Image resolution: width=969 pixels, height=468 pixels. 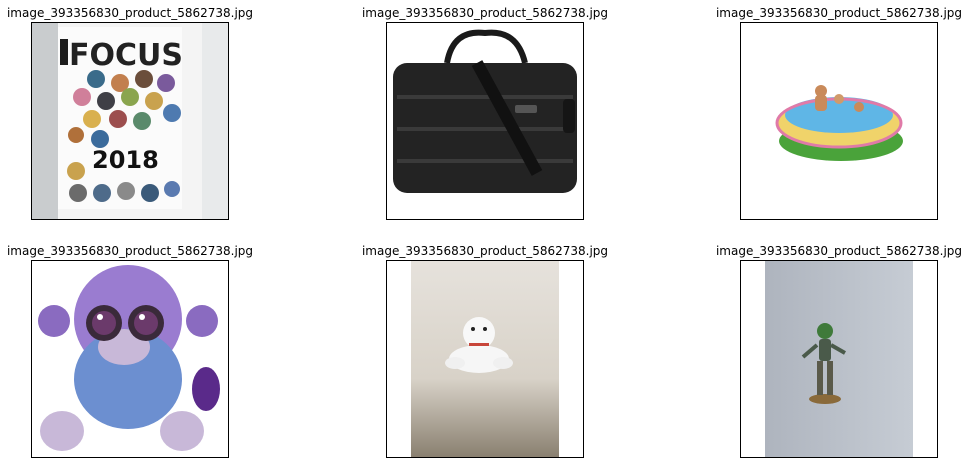 I want to click on panel-toy-polar-bear, so click(x=485, y=359).